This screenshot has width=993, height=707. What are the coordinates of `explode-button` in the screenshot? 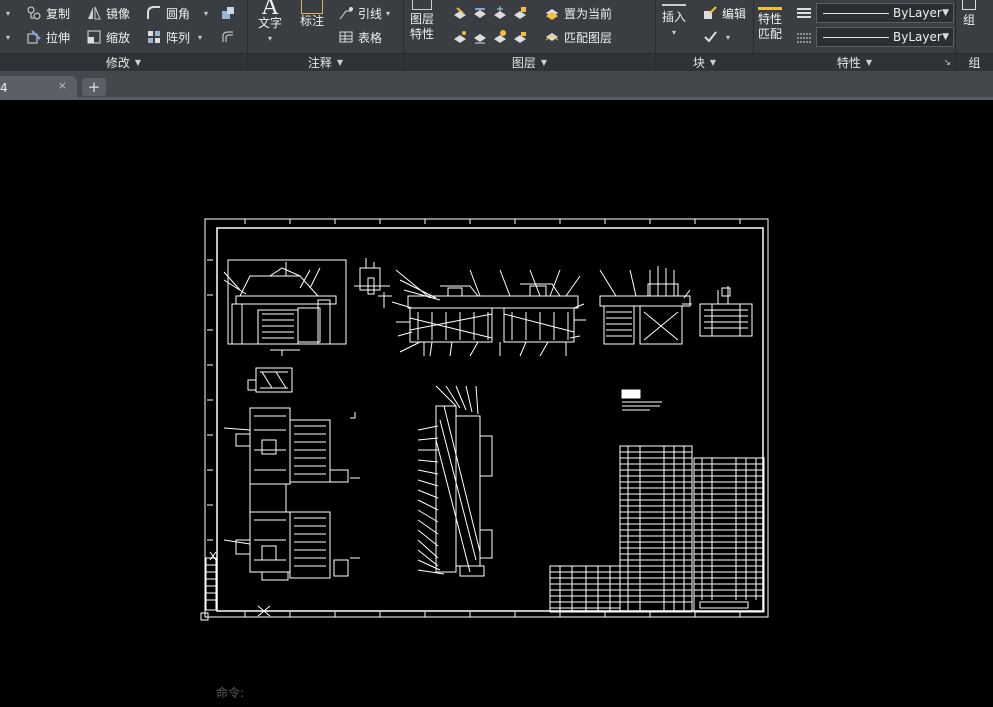 It's located at (230, 13).